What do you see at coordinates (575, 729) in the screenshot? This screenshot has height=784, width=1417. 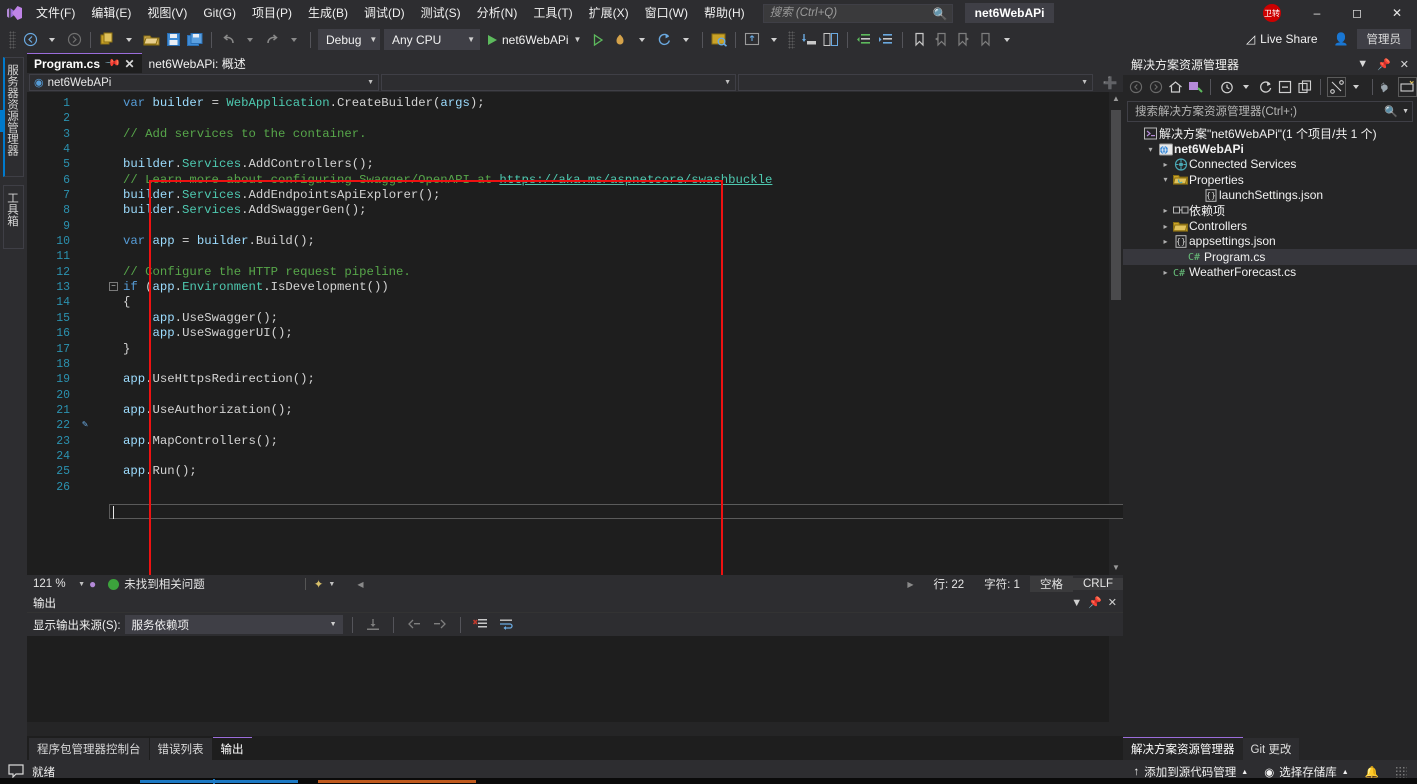 I see `output-horizontal-scrollbar` at bounding box center [575, 729].